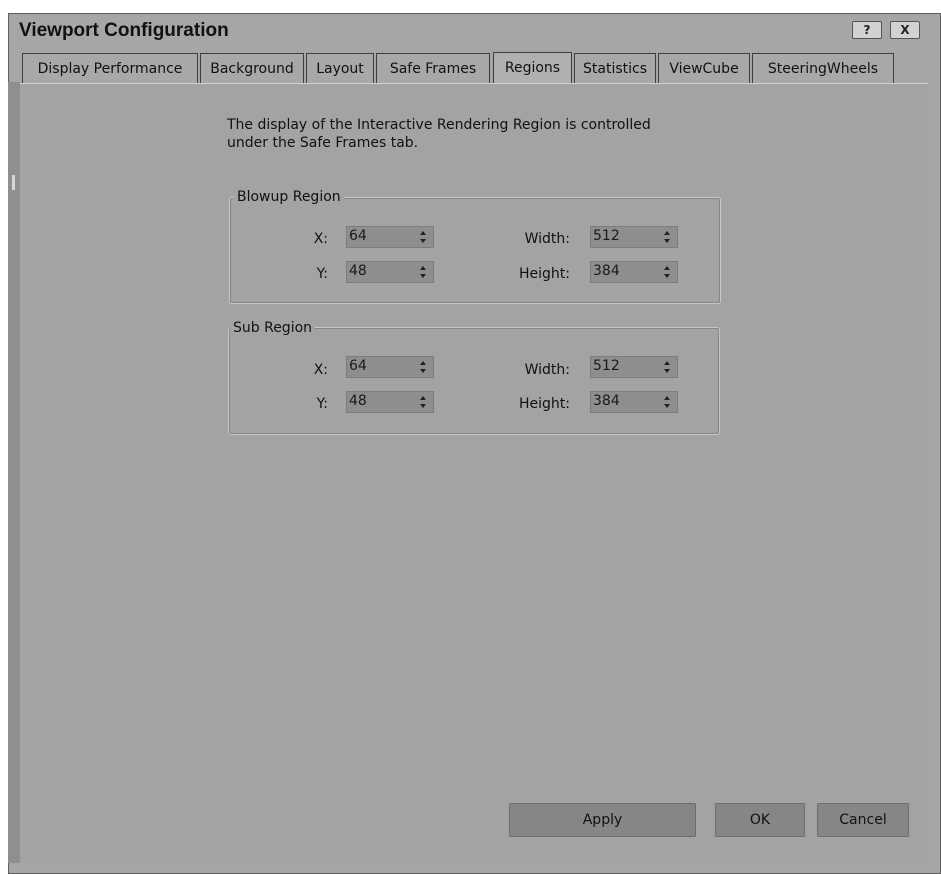  I want to click on sub-x-value: 64, so click(358, 366).